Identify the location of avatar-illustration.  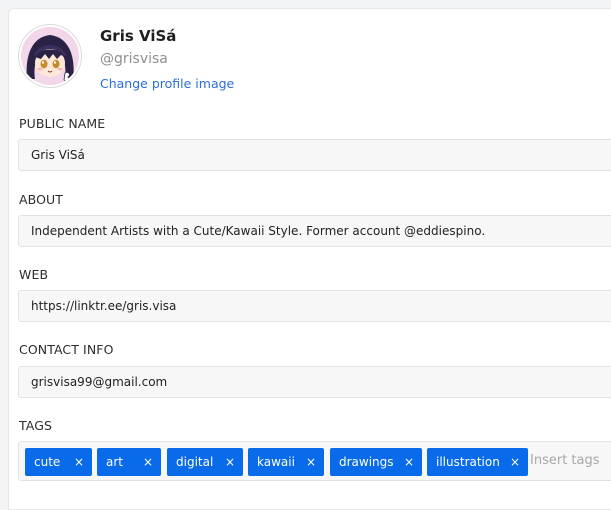
(50, 56).